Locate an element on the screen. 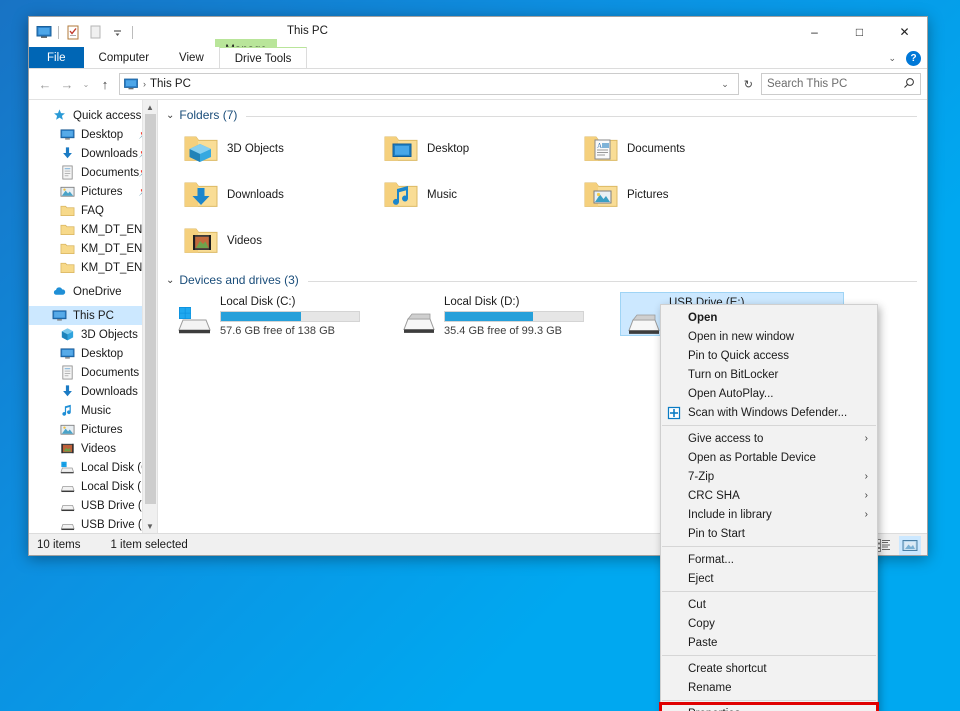 The image size is (960, 711). context-menu-item-properties: Properties is located at coordinates (769, 706).